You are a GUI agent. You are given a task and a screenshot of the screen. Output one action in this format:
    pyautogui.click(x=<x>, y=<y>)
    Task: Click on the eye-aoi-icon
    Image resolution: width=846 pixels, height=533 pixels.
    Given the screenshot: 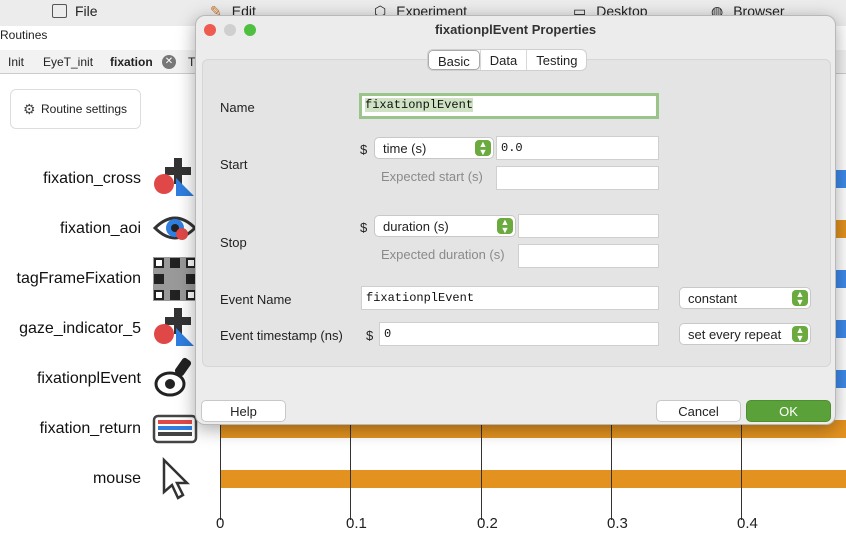 What is the action you would take?
    pyautogui.click(x=175, y=229)
    